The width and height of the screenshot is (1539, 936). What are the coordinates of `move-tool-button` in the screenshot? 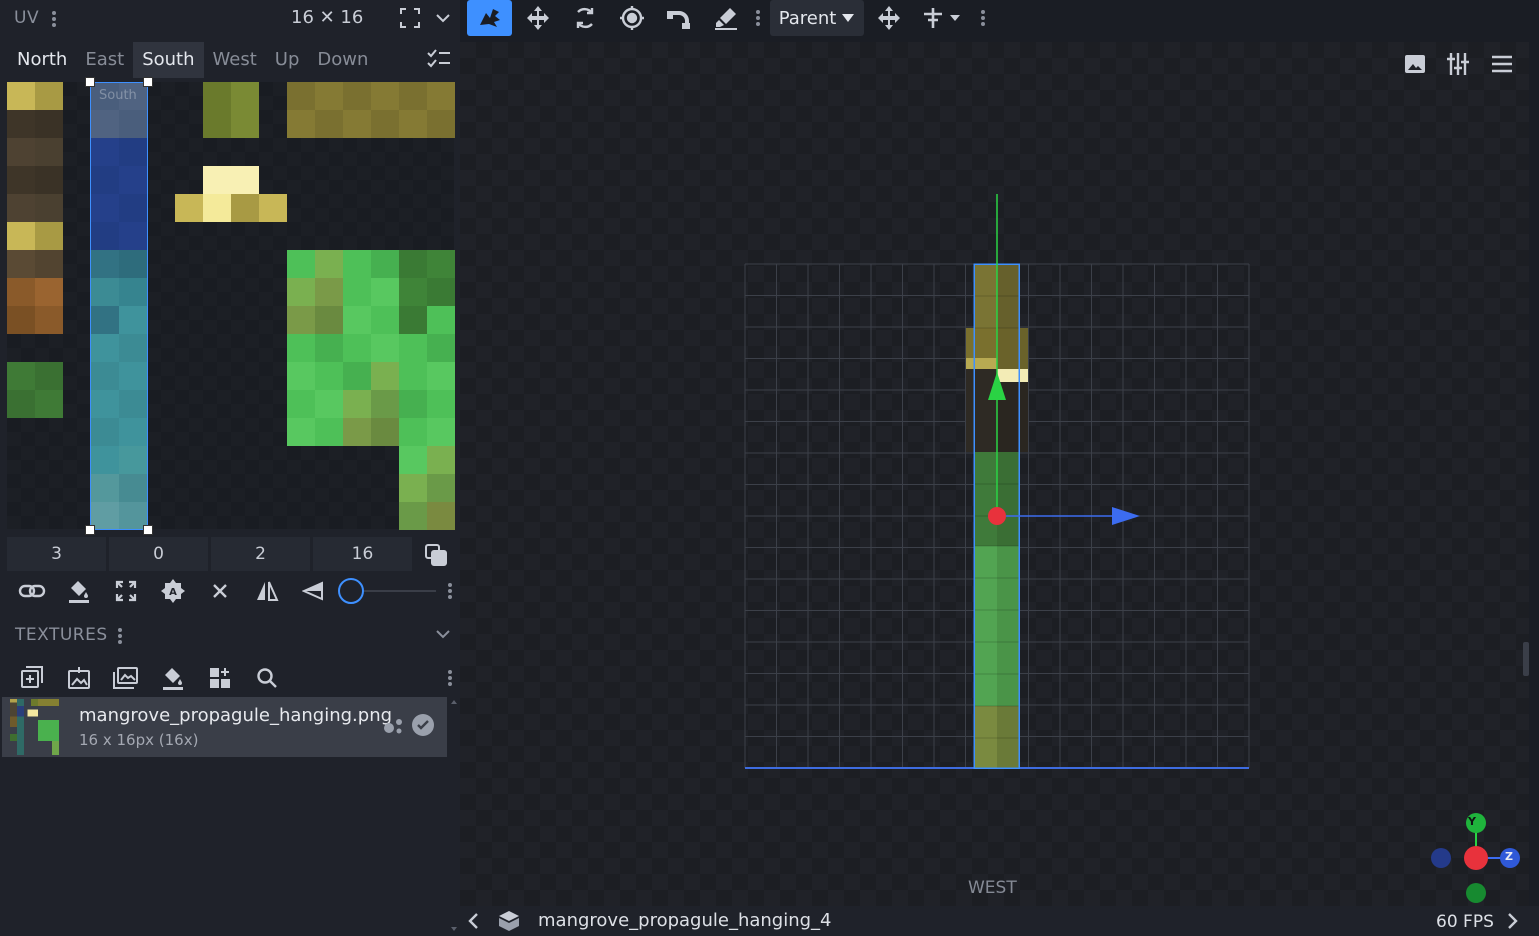 It's located at (537, 18).